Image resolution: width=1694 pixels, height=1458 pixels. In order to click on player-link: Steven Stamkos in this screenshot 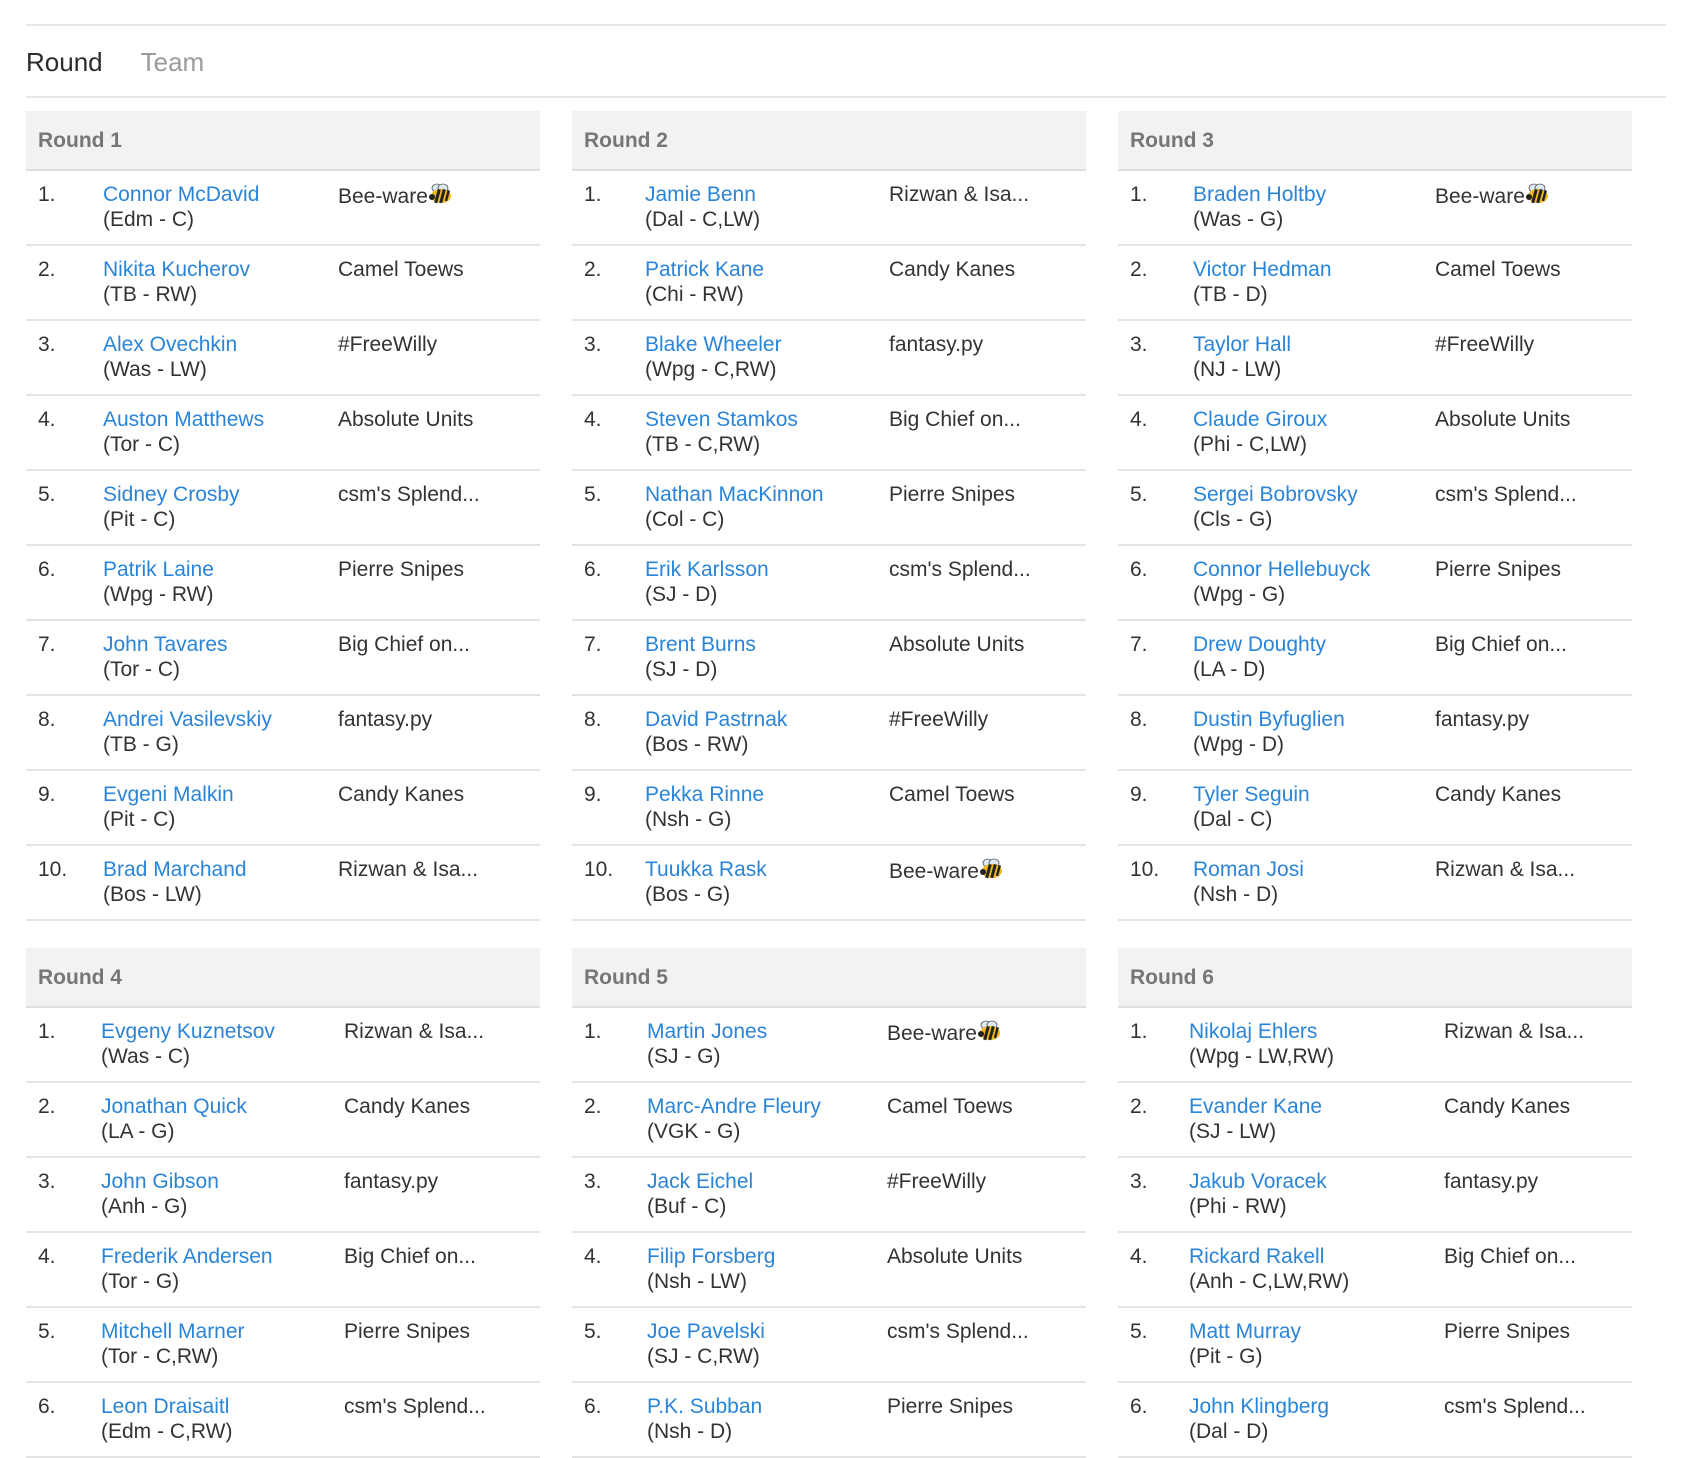, I will do `click(721, 420)`.